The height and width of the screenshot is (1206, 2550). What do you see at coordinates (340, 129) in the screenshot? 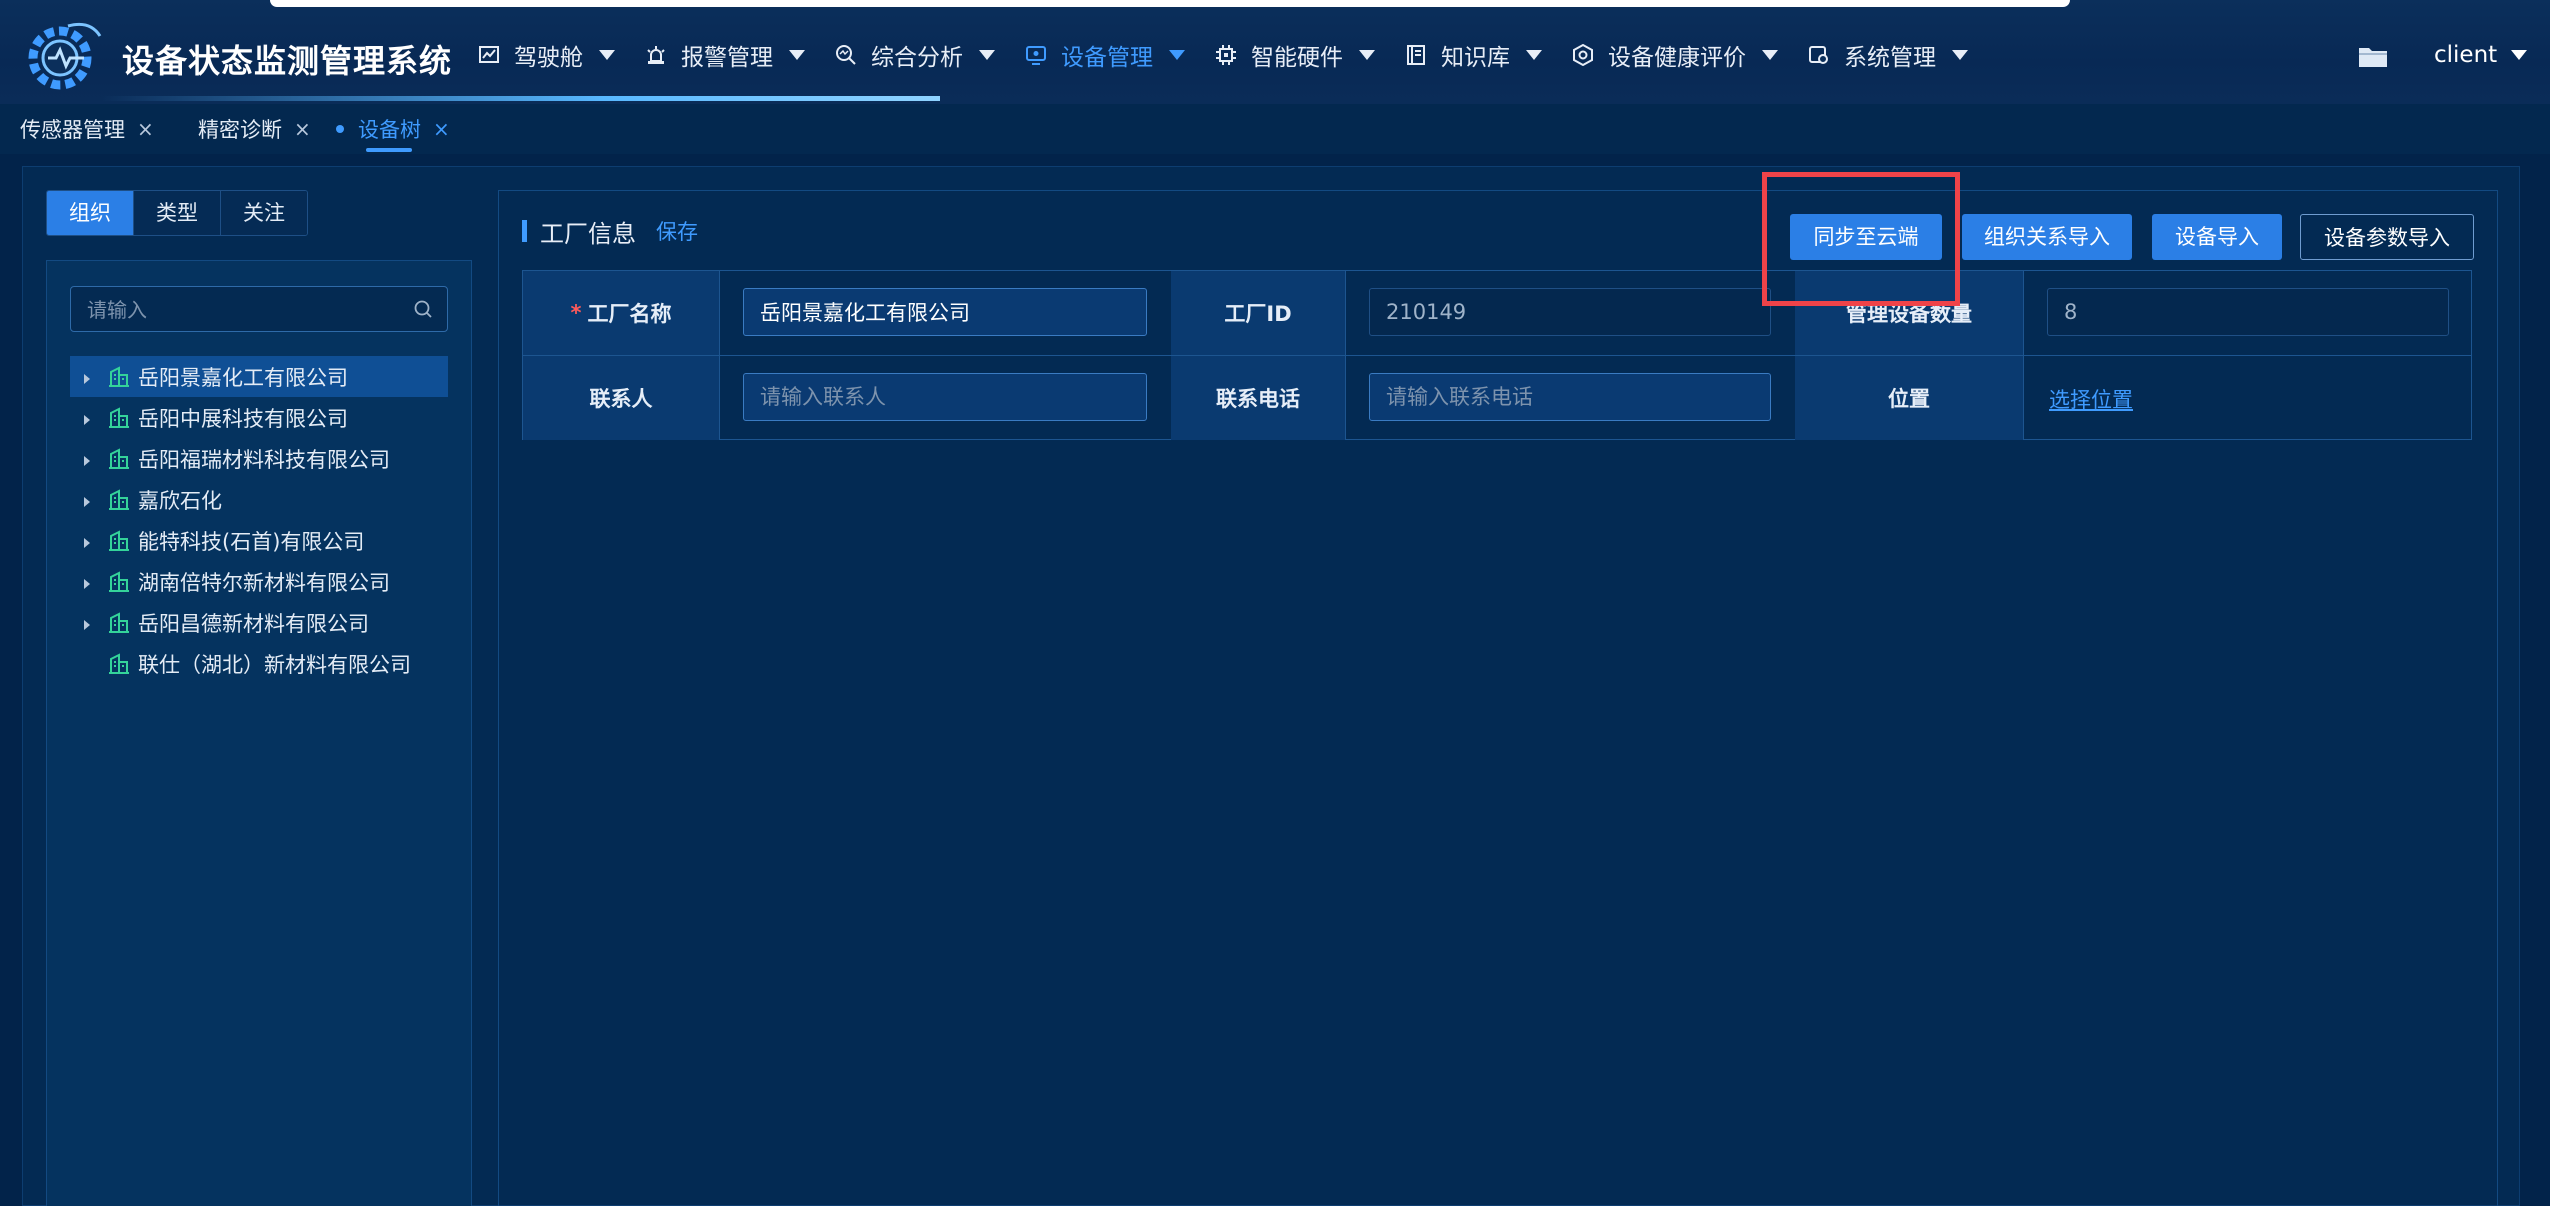
I see `active-dot-icon` at bounding box center [340, 129].